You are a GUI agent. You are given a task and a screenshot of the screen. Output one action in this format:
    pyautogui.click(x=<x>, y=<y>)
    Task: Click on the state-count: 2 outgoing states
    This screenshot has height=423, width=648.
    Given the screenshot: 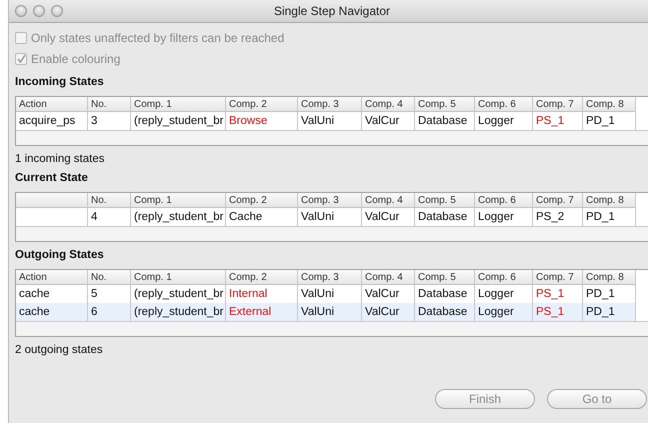 What is the action you would take?
    pyautogui.click(x=59, y=350)
    